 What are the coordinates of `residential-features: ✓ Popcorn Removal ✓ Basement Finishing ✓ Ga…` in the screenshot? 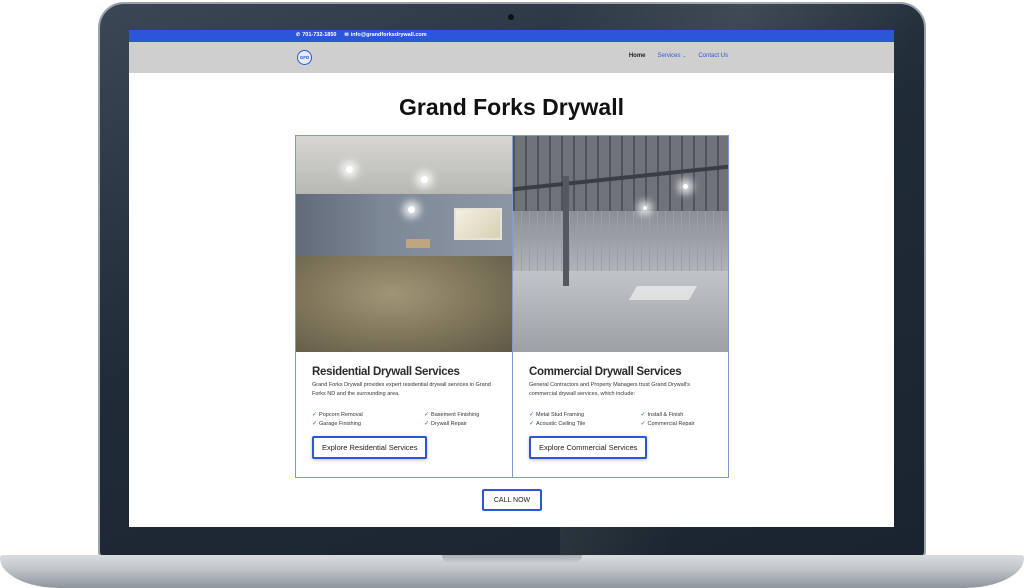 It's located at (404, 419).